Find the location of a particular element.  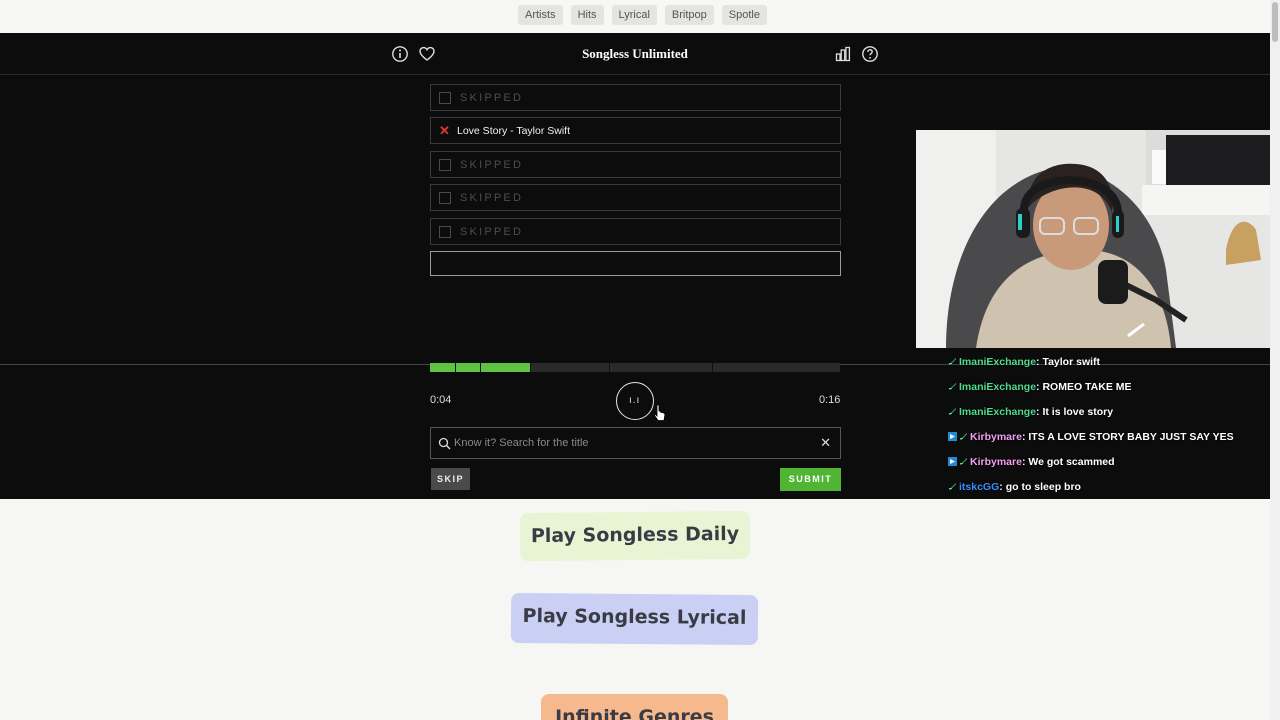

tag-britpop: Britpop is located at coordinates (689, 15).